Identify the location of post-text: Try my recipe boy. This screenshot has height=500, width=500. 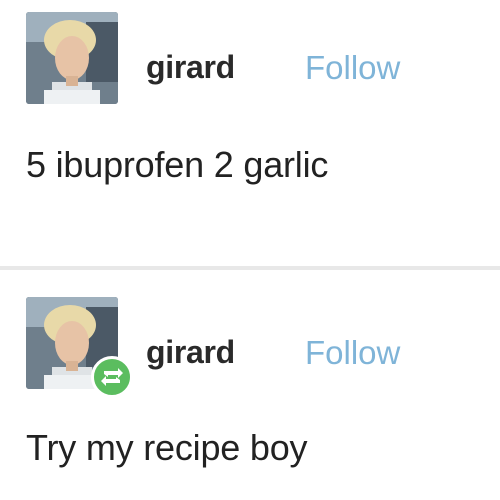
(167, 447).